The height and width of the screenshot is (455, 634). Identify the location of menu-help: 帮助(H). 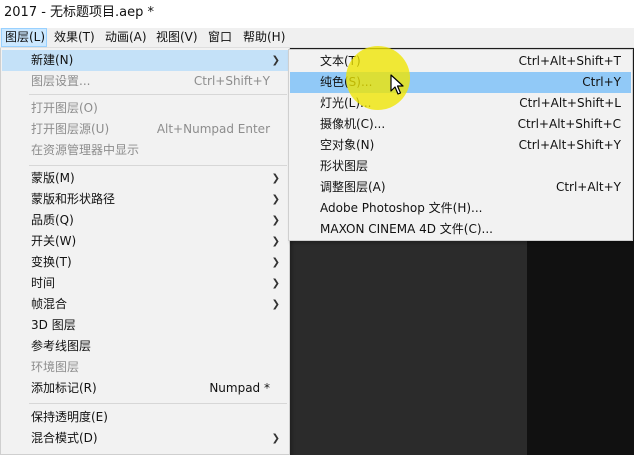
(264, 37).